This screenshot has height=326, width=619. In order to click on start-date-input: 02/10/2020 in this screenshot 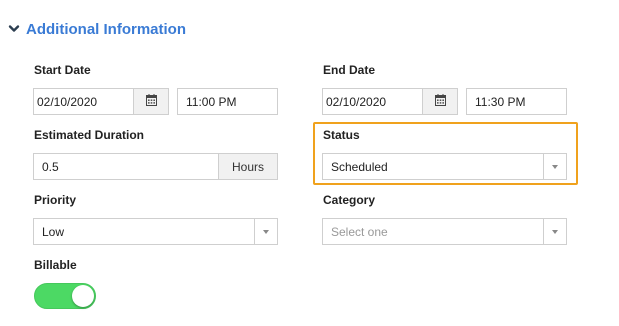, I will do `click(83, 101)`.